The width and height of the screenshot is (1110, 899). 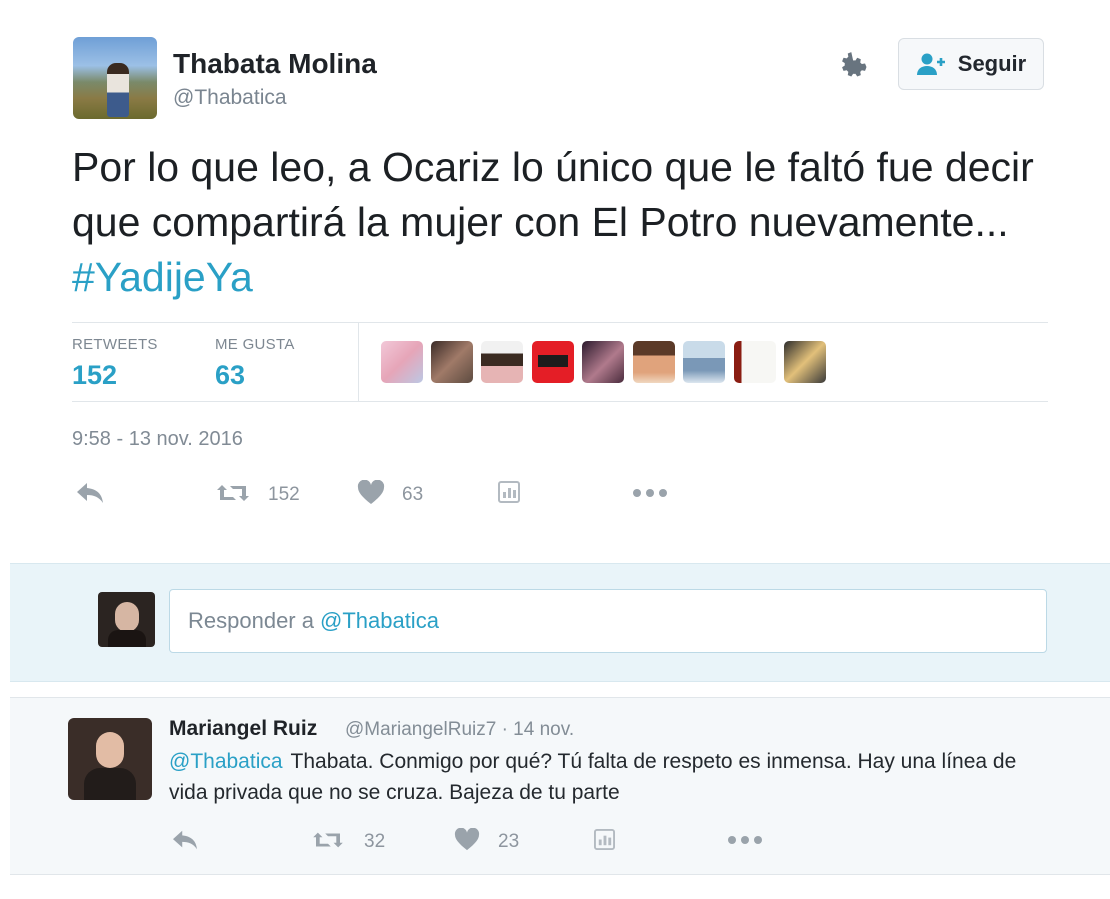 What do you see at coordinates (255, 344) in the screenshot?
I see `likes-label: ME GUSTA` at bounding box center [255, 344].